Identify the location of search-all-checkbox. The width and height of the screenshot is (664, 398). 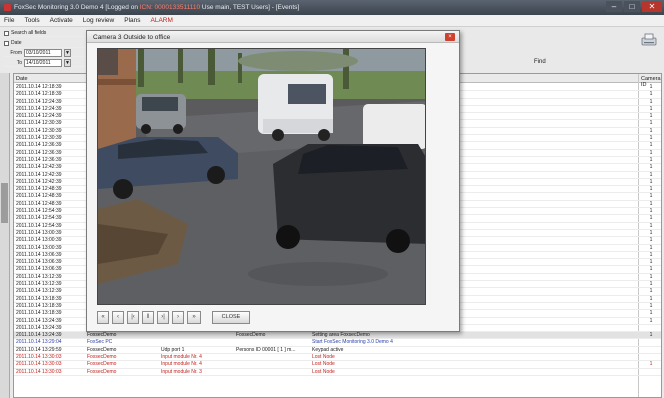
(6, 33).